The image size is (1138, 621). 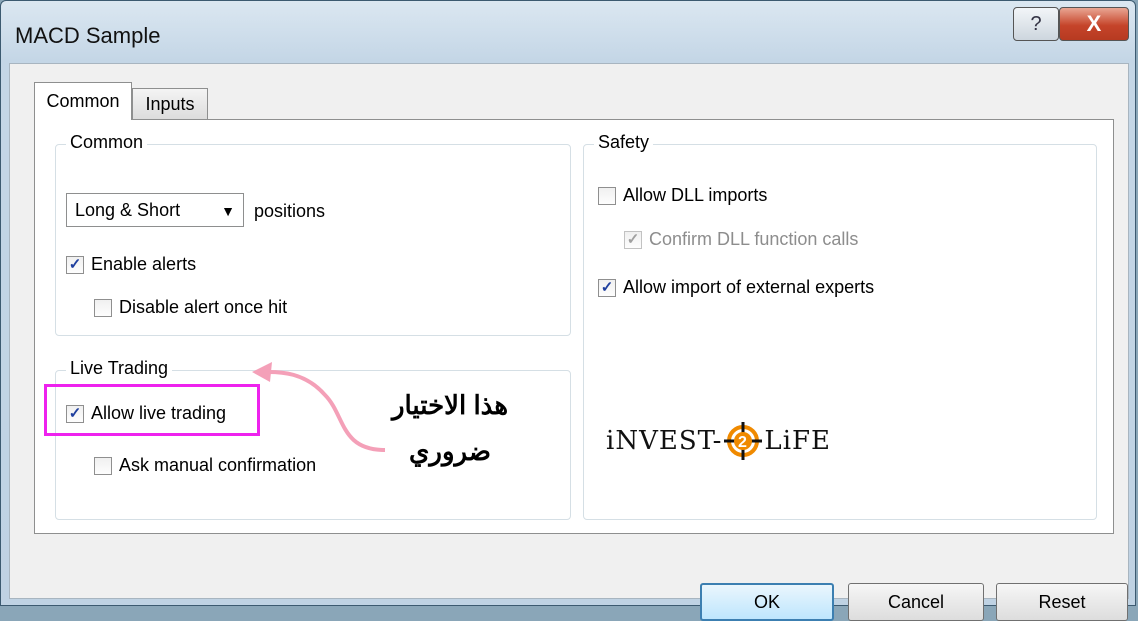 I want to click on highlight-box, so click(x=152, y=410).